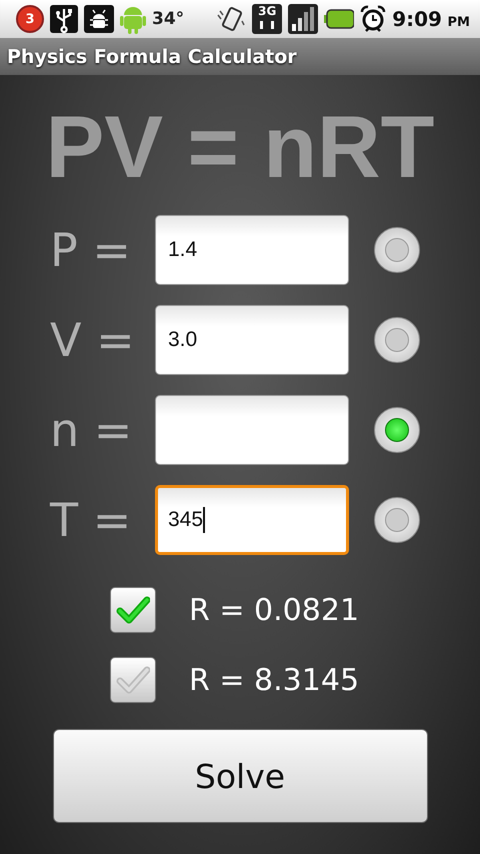  I want to click on constant-label: R = 8.3145, so click(274, 680).